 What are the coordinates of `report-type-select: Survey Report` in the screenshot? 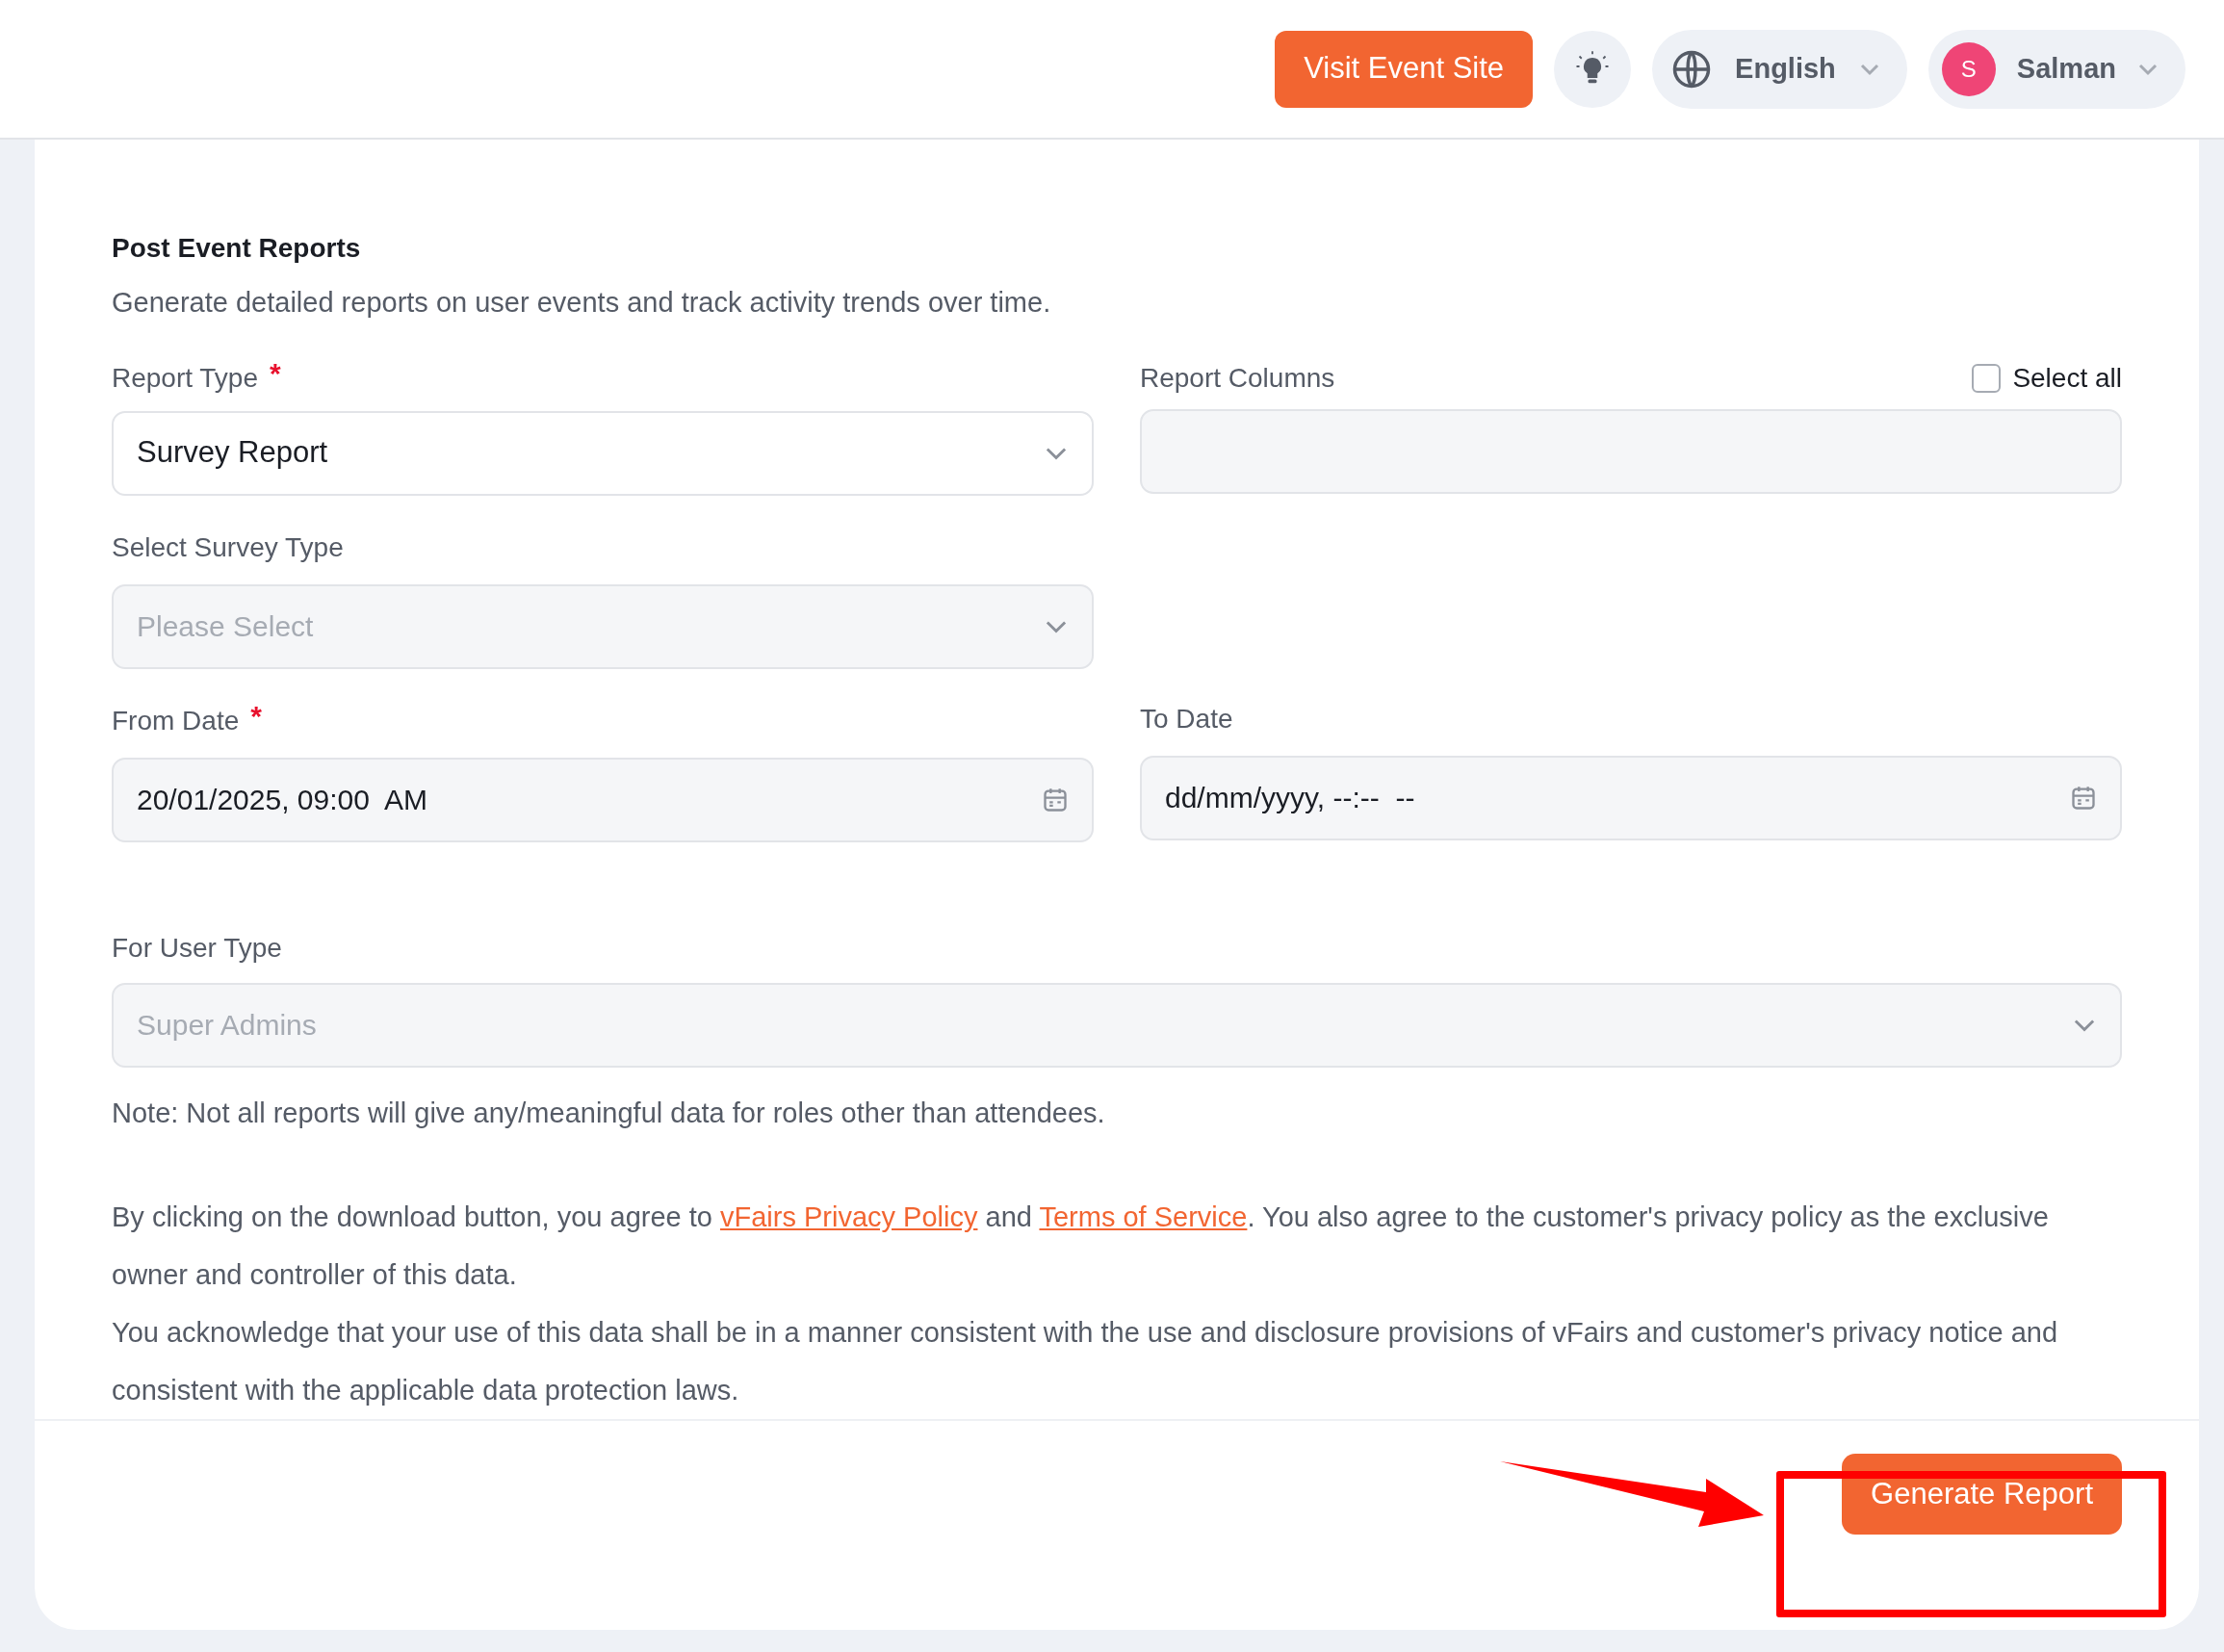 It's located at (603, 453).